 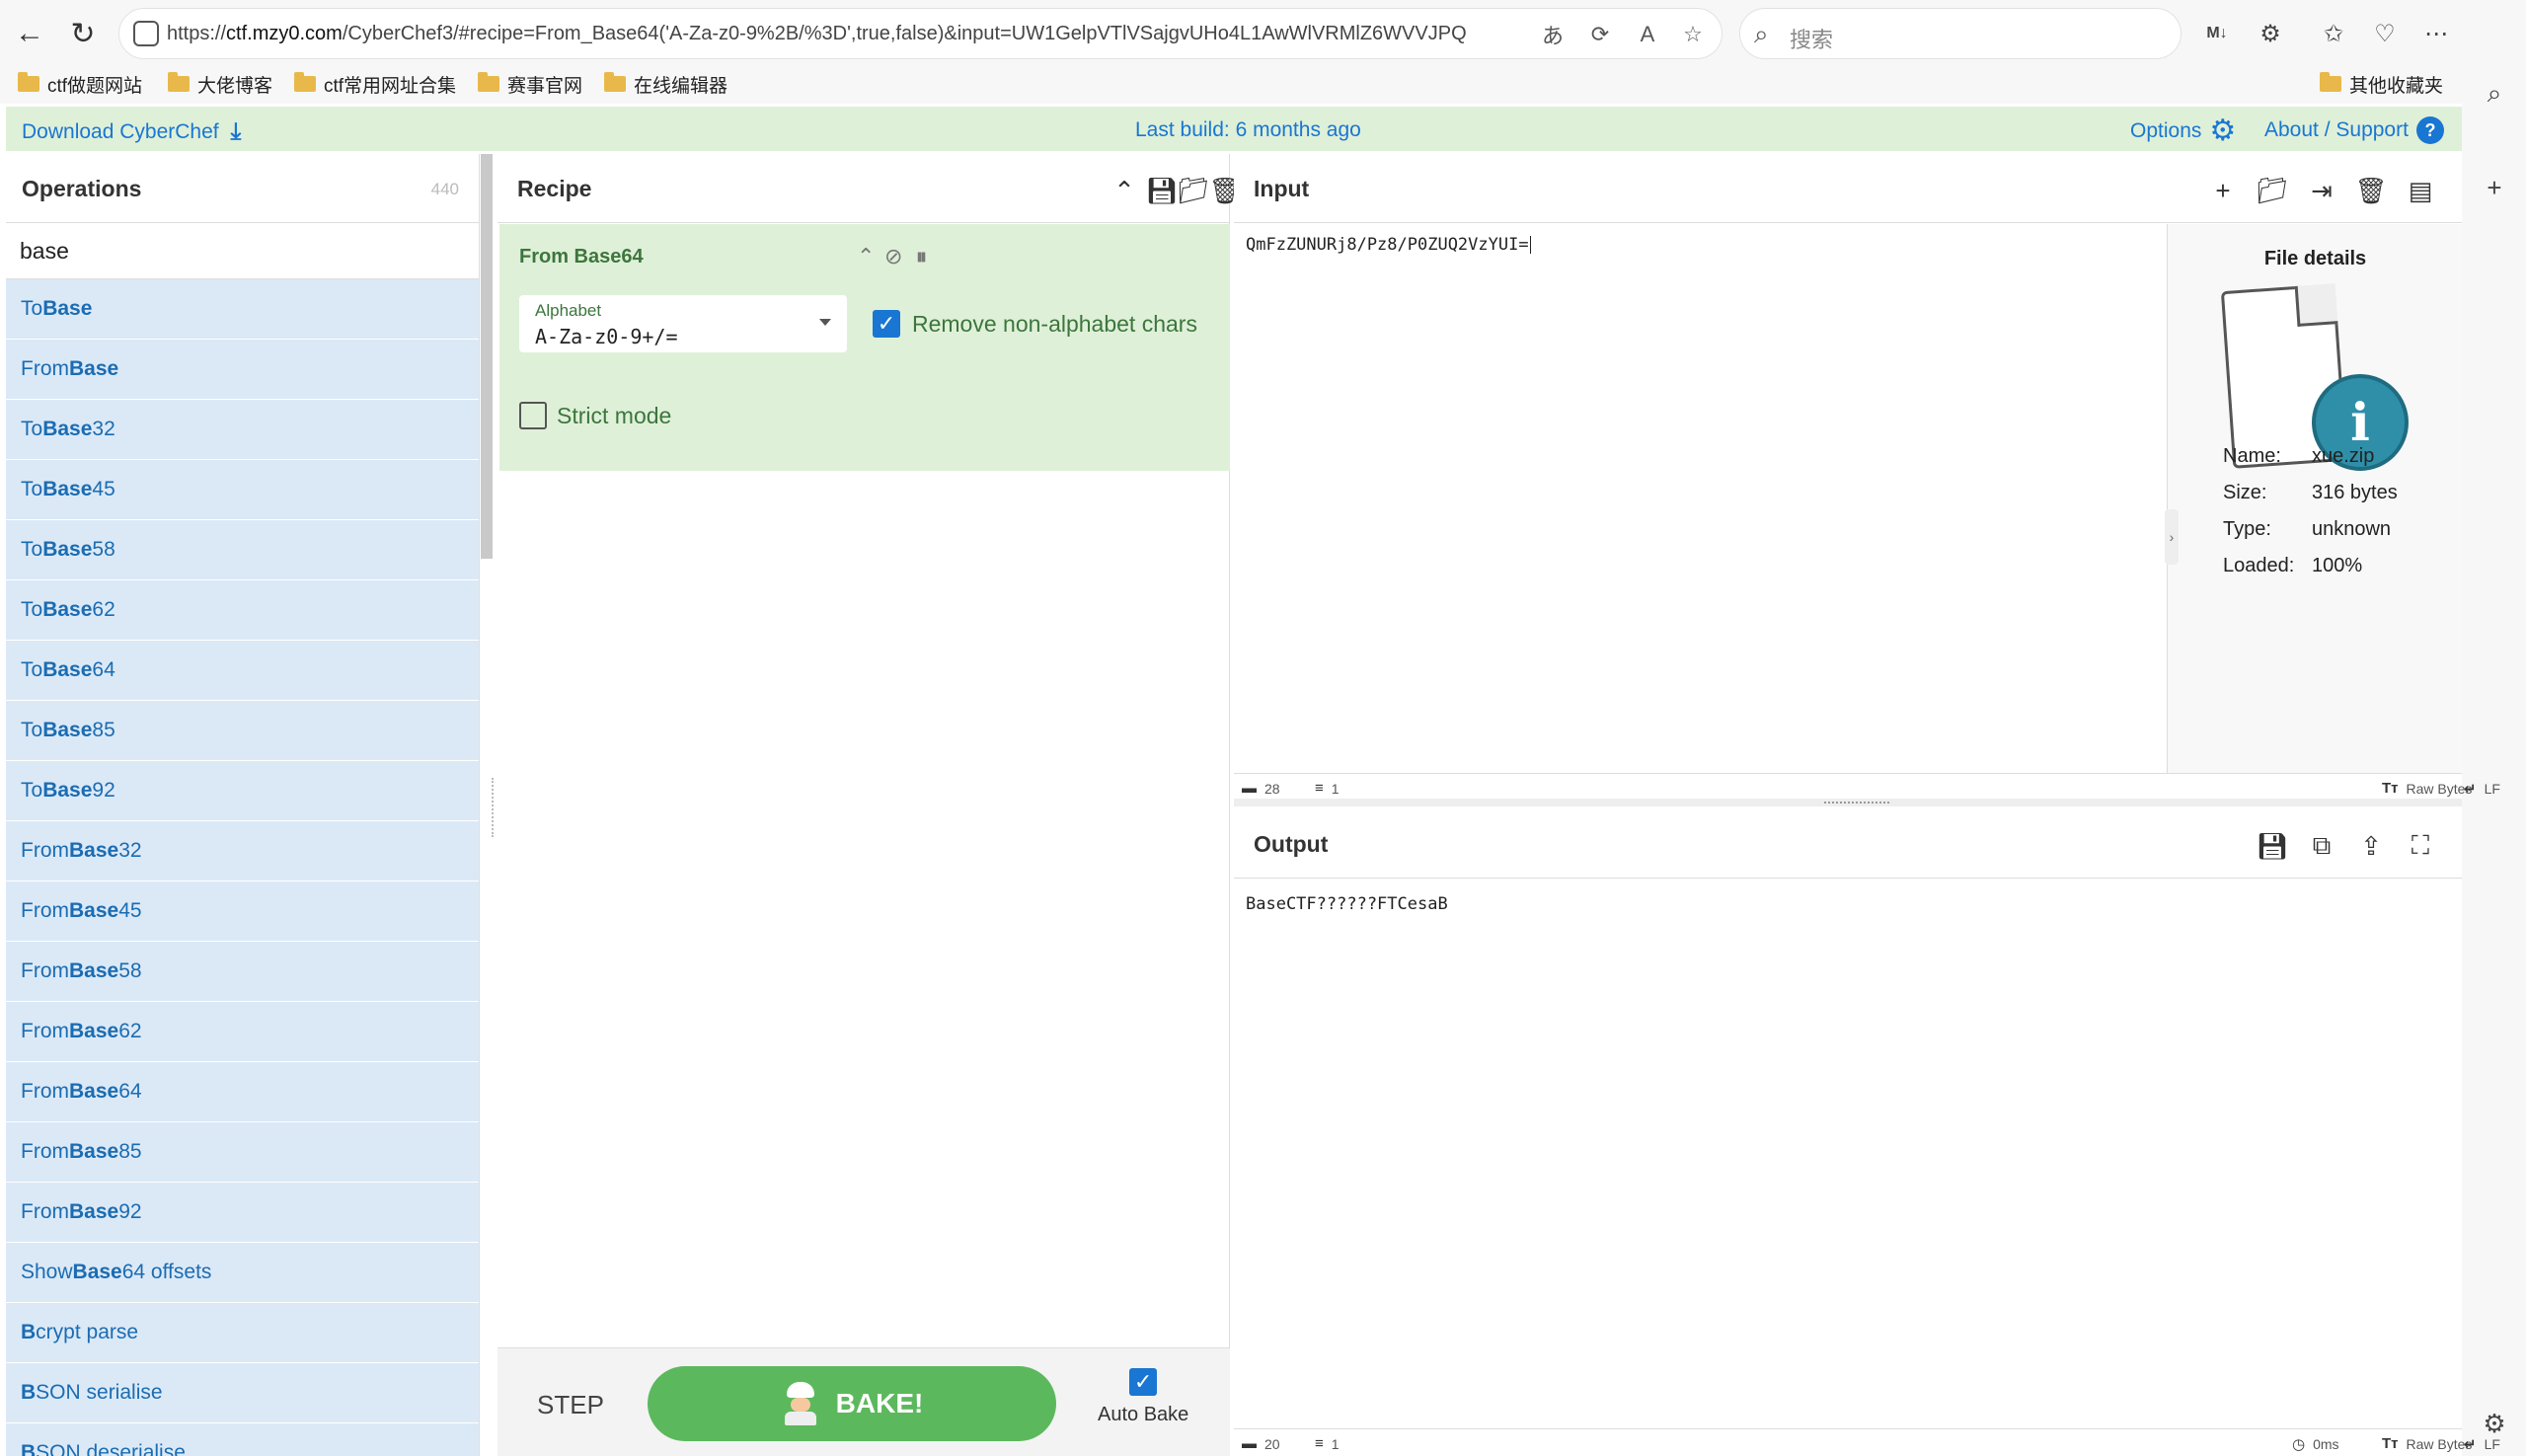 I want to click on operation-item: From Base 32, so click(x=242, y=851).